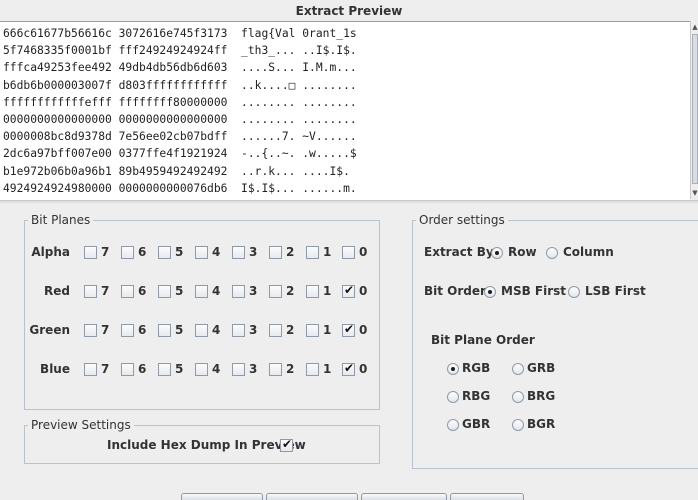 The width and height of the screenshot is (698, 500). Describe the element at coordinates (497, 253) in the screenshot. I see `extract-by-row-radio` at that location.